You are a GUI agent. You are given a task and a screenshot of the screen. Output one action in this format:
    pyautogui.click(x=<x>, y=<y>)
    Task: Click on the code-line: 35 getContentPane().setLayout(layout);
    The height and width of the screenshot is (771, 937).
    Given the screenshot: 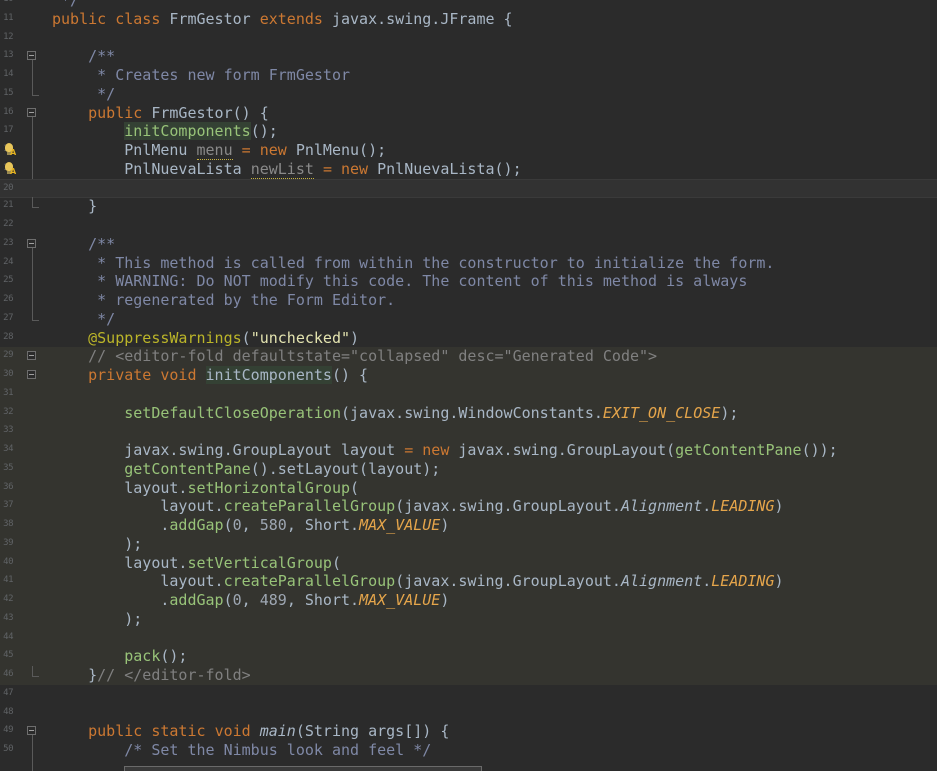 What is the action you would take?
    pyautogui.click(x=468, y=469)
    